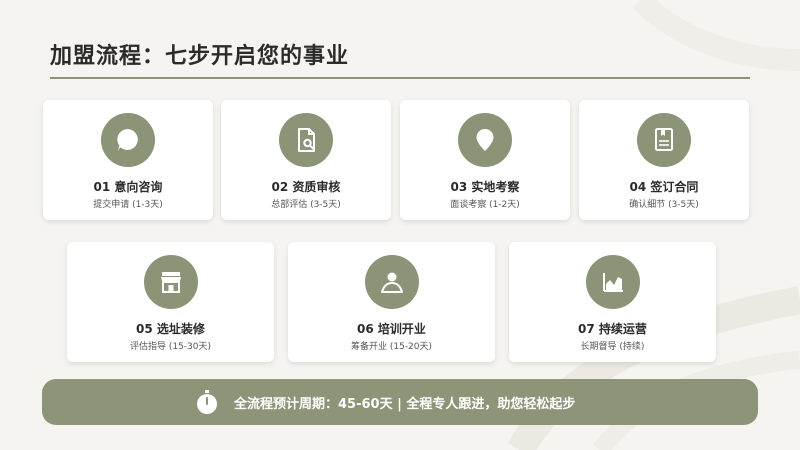  Describe the element at coordinates (400, 78) in the screenshot. I see `title-divider` at that location.